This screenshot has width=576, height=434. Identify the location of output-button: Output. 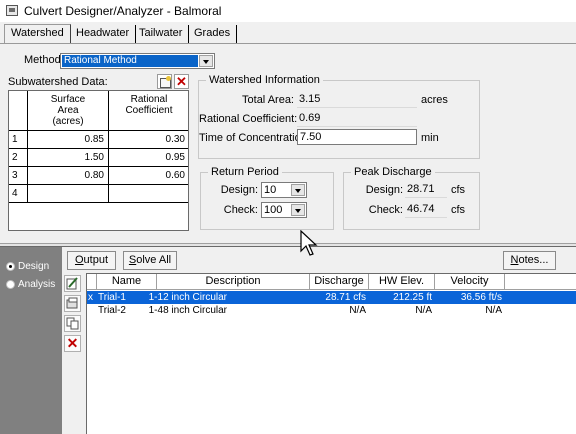
(91, 260).